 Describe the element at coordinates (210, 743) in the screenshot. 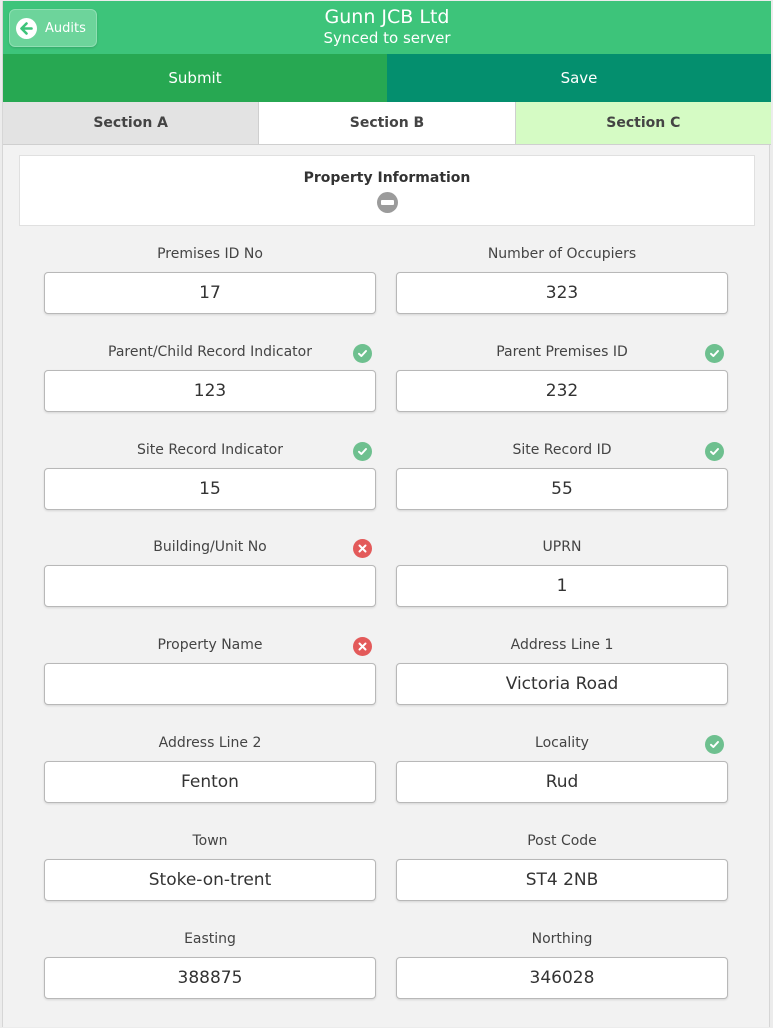

I see `field-label: Address Line 2` at that location.